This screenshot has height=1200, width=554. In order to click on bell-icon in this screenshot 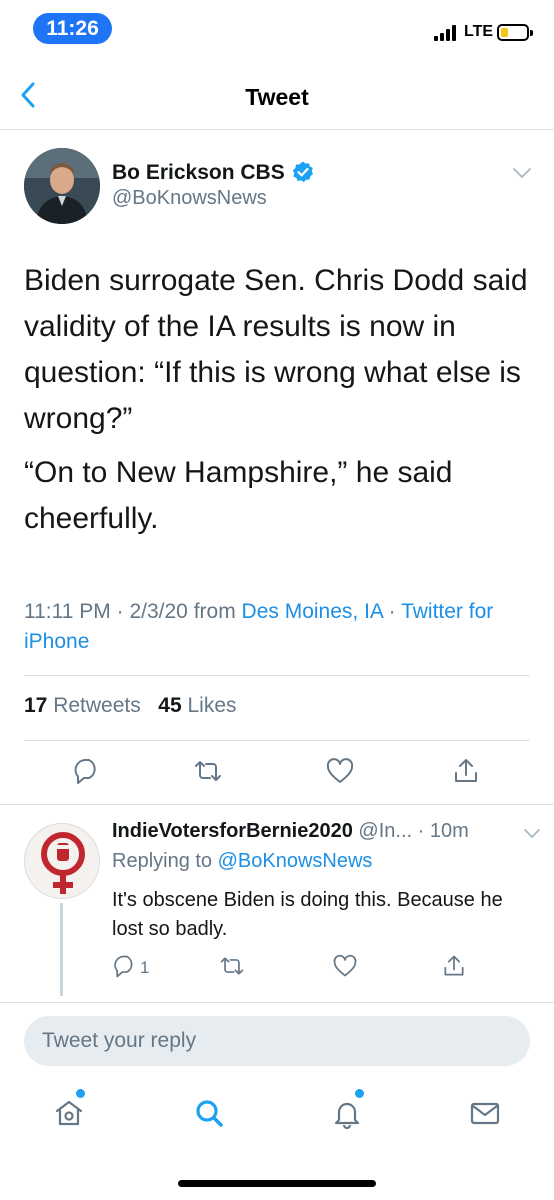, I will do `click(347, 1113)`.